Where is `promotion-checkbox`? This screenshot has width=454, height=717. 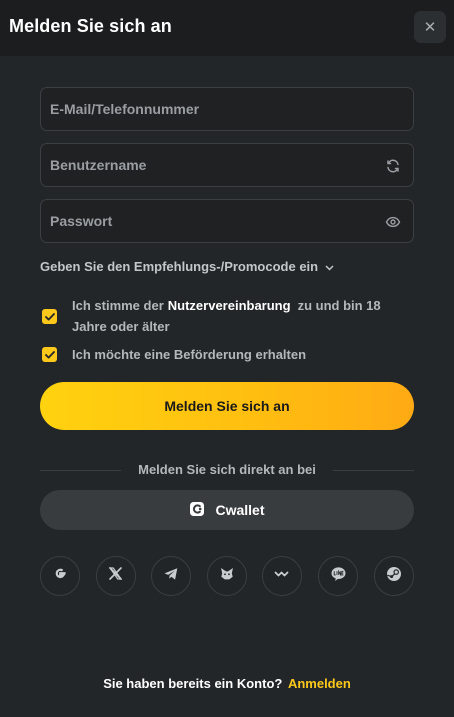 promotion-checkbox is located at coordinates (49, 354).